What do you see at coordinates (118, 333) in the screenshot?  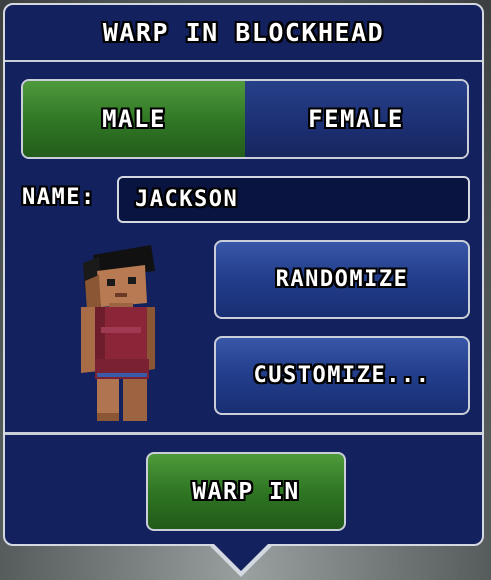 I see `blockhead-character-icon` at bounding box center [118, 333].